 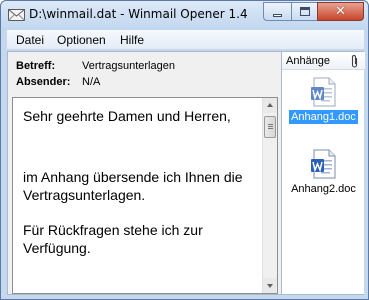 I want to click on message-line: Sehr geehrte Damen und Herren,, so click(x=127, y=116).